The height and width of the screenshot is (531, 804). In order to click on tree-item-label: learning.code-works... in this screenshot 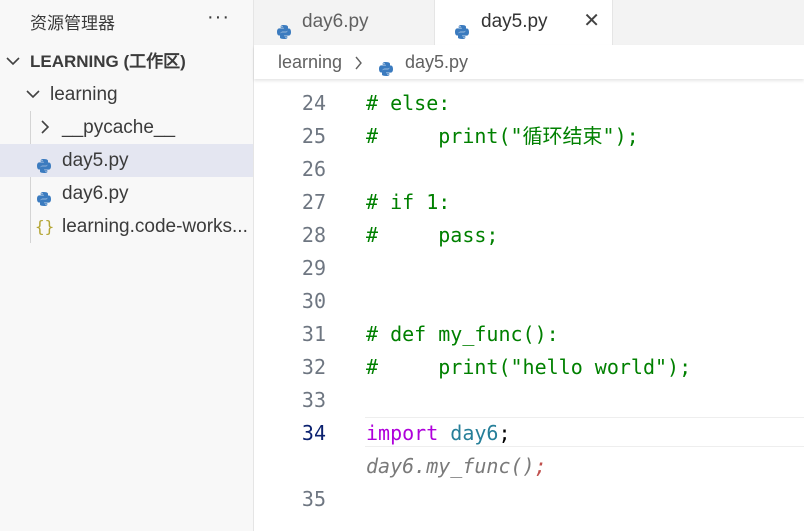, I will do `click(155, 226)`.